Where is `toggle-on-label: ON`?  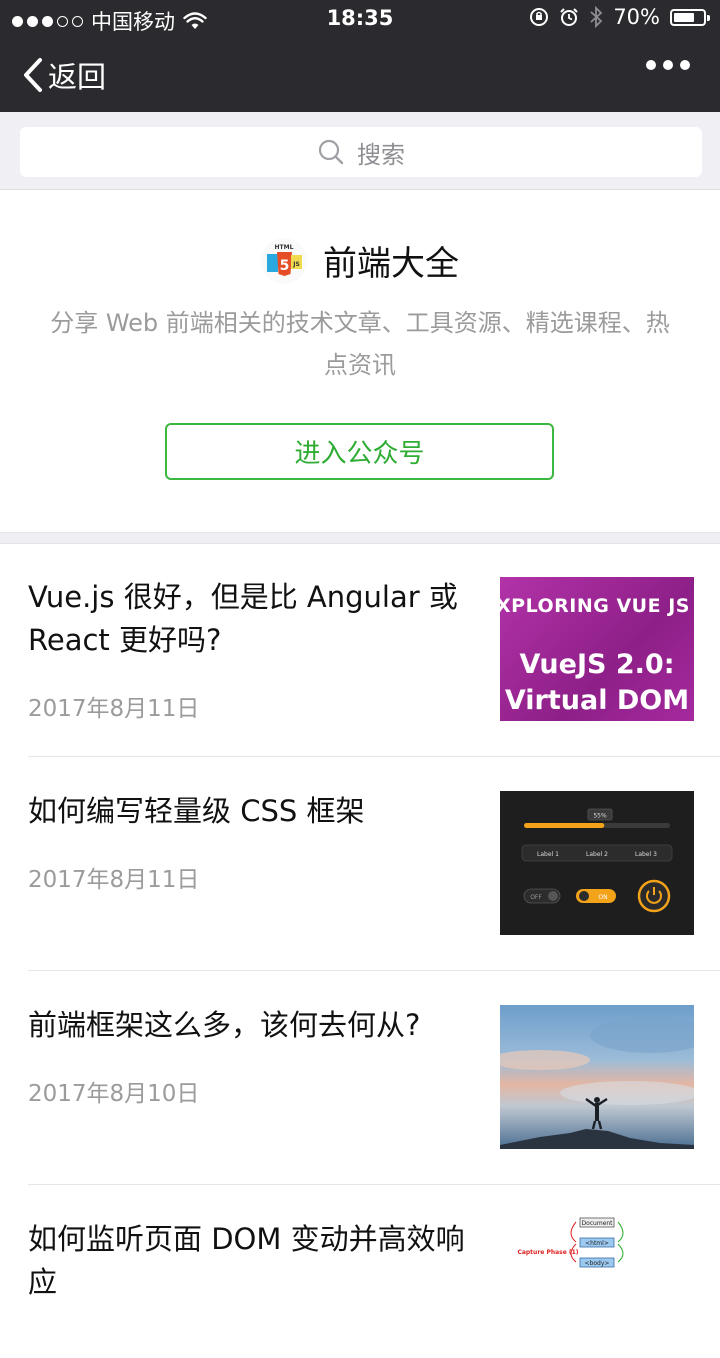
toggle-on-label: ON is located at coordinates (602, 897).